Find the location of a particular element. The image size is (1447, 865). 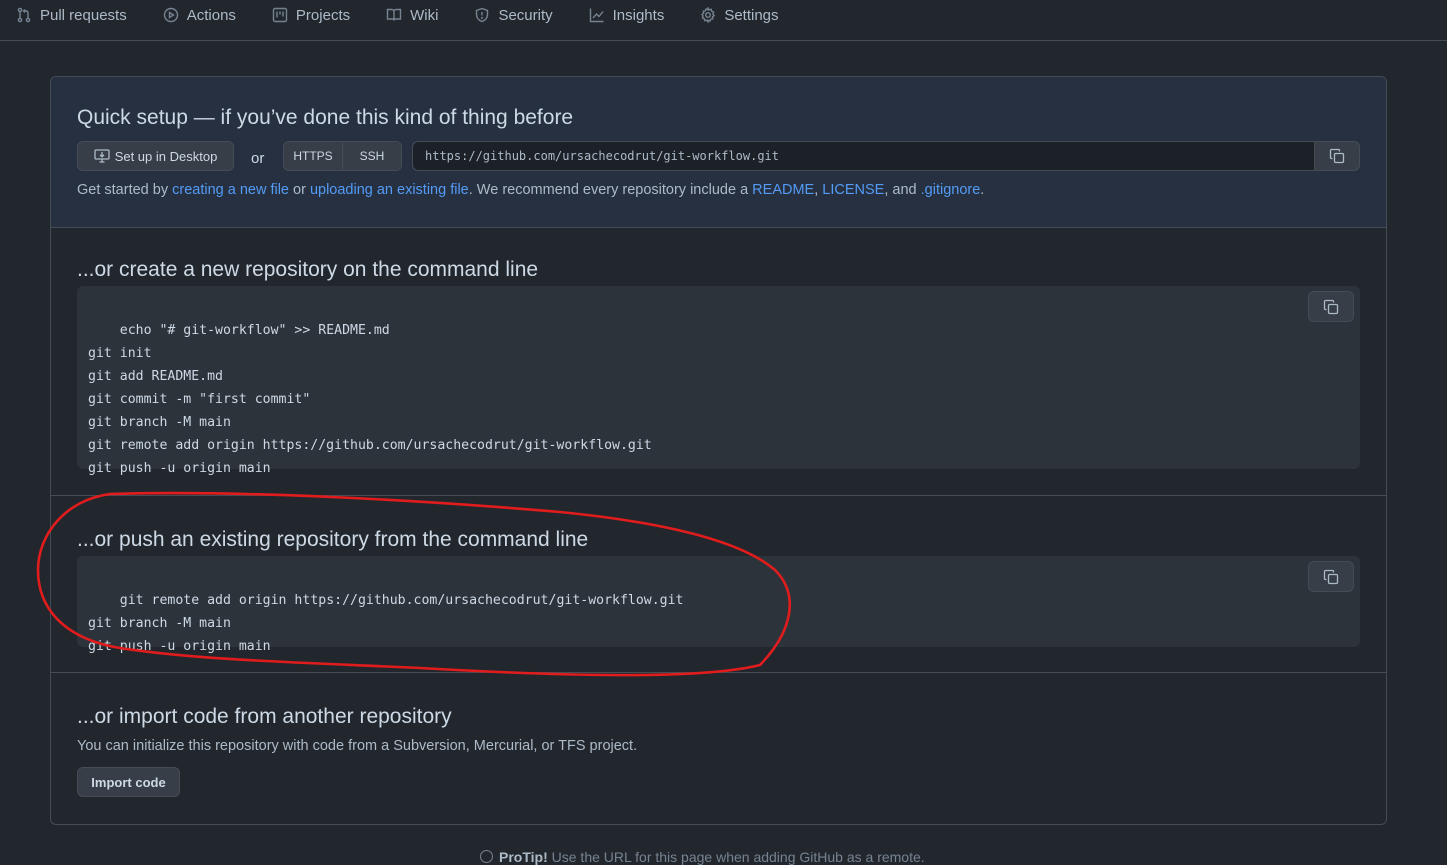

readme-link: README is located at coordinates (783, 190).